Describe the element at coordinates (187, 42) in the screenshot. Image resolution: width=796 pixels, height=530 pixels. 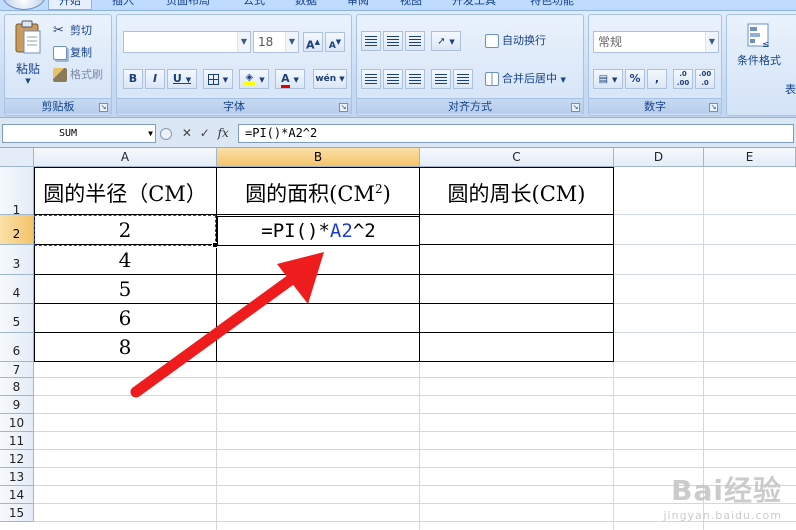
I see `font-name-combo: ▼` at that location.